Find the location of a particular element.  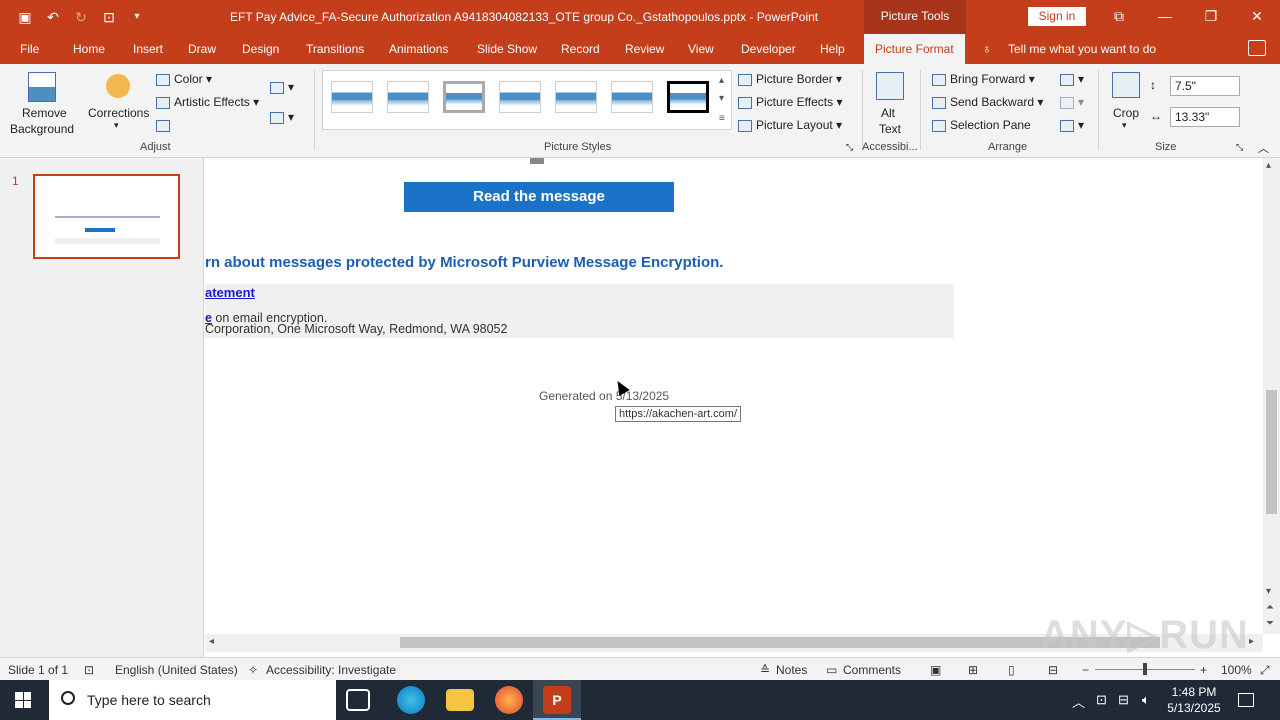

remove-background-label-1: Remove is located at coordinates (44, 113).